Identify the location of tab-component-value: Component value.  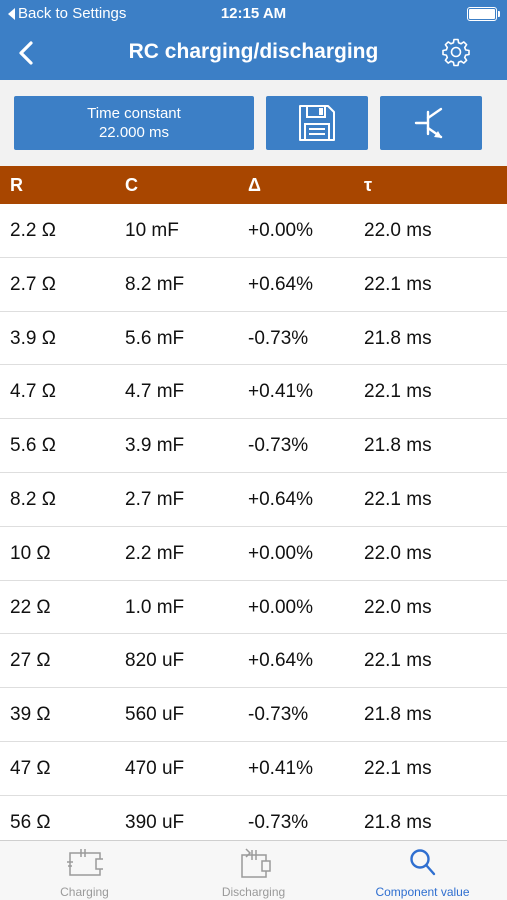
(422, 870).